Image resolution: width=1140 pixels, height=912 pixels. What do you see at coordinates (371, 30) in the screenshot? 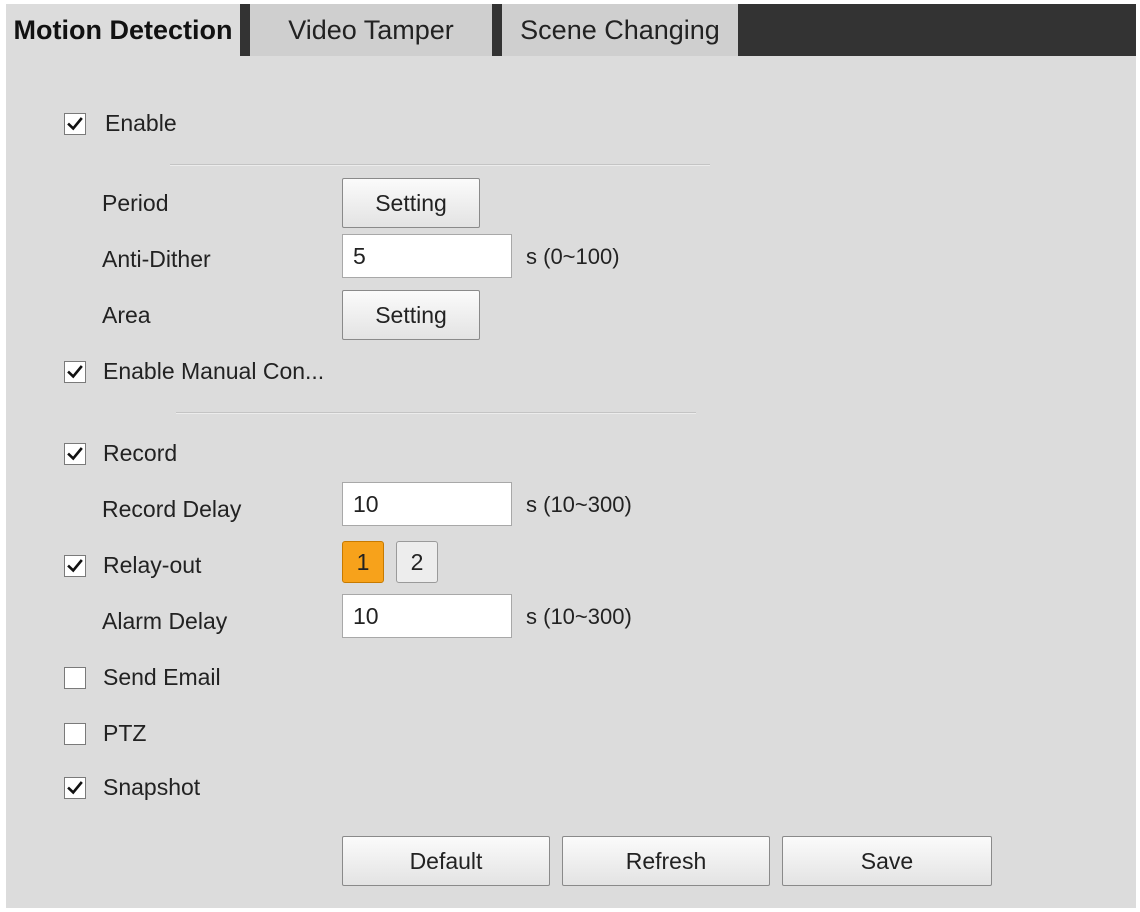
I see `tab-video-tamper: Video Tamper` at bounding box center [371, 30].